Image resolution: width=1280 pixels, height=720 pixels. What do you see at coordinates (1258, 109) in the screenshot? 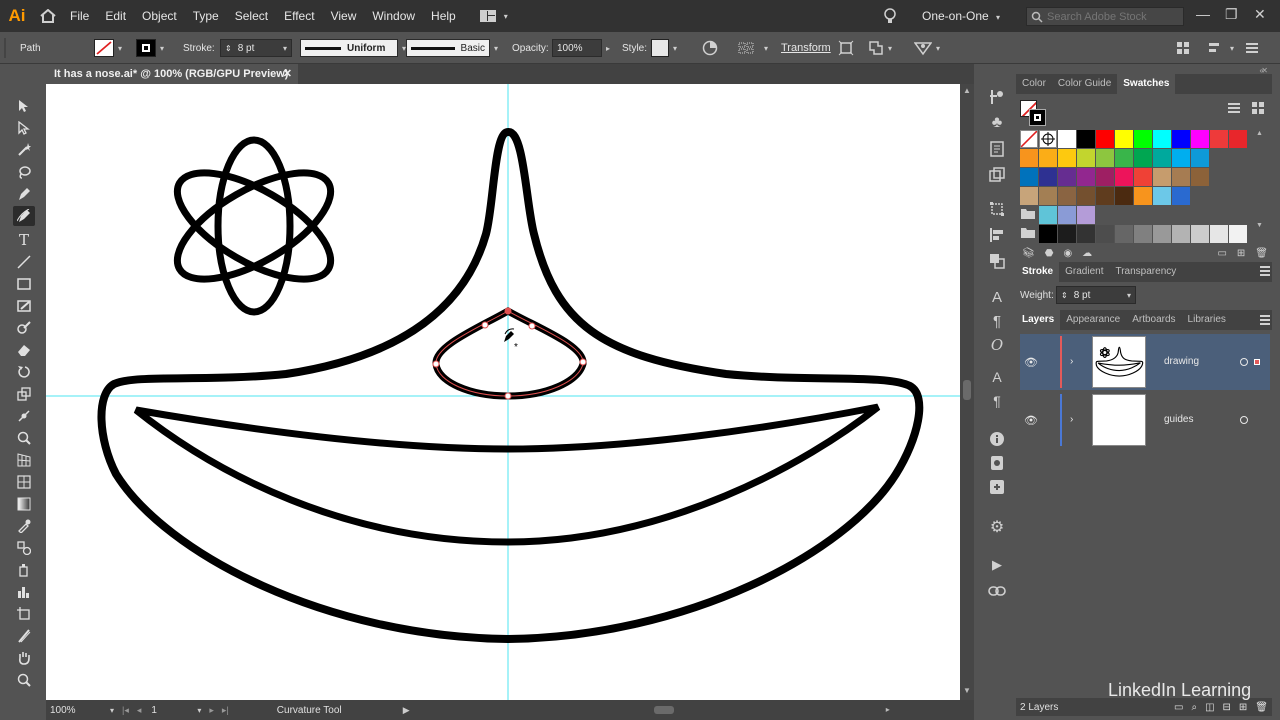
I see `swatch-grid-view-icon` at bounding box center [1258, 109].